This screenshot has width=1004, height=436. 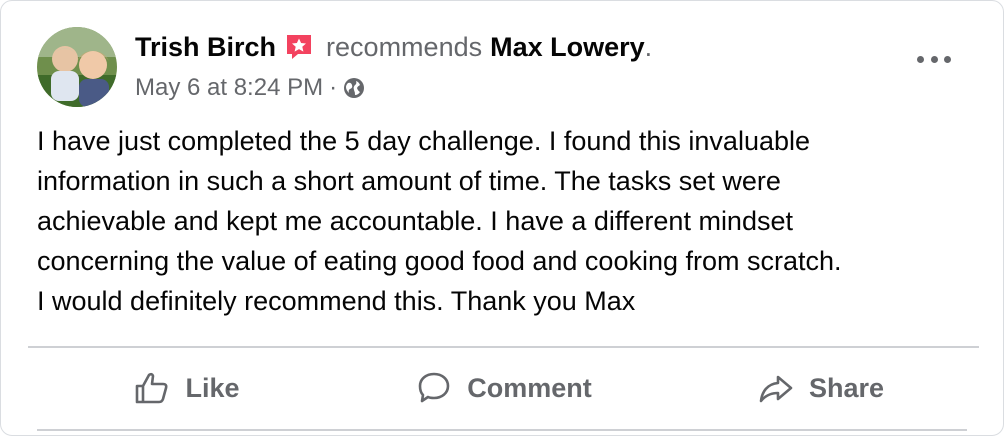 What do you see at coordinates (404, 47) in the screenshot?
I see `action-text: recommends` at bounding box center [404, 47].